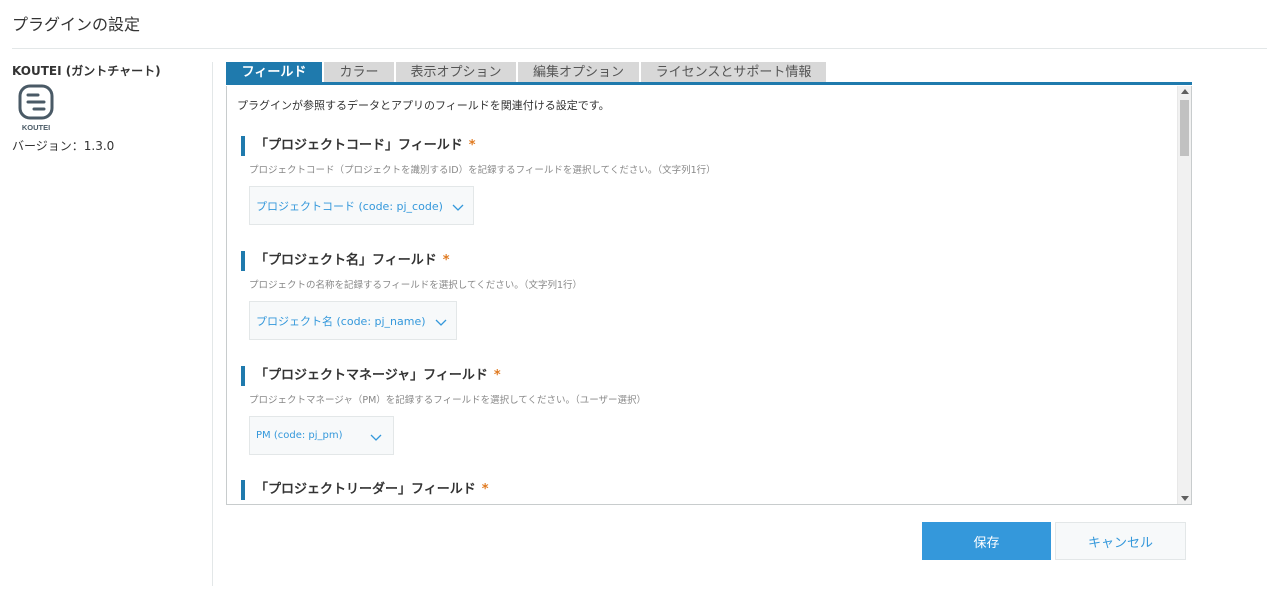 This screenshot has width=1280, height=600. I want to click on section-heading: 「プロジェクトマネージャ」フィールド *, so click(691, 376).